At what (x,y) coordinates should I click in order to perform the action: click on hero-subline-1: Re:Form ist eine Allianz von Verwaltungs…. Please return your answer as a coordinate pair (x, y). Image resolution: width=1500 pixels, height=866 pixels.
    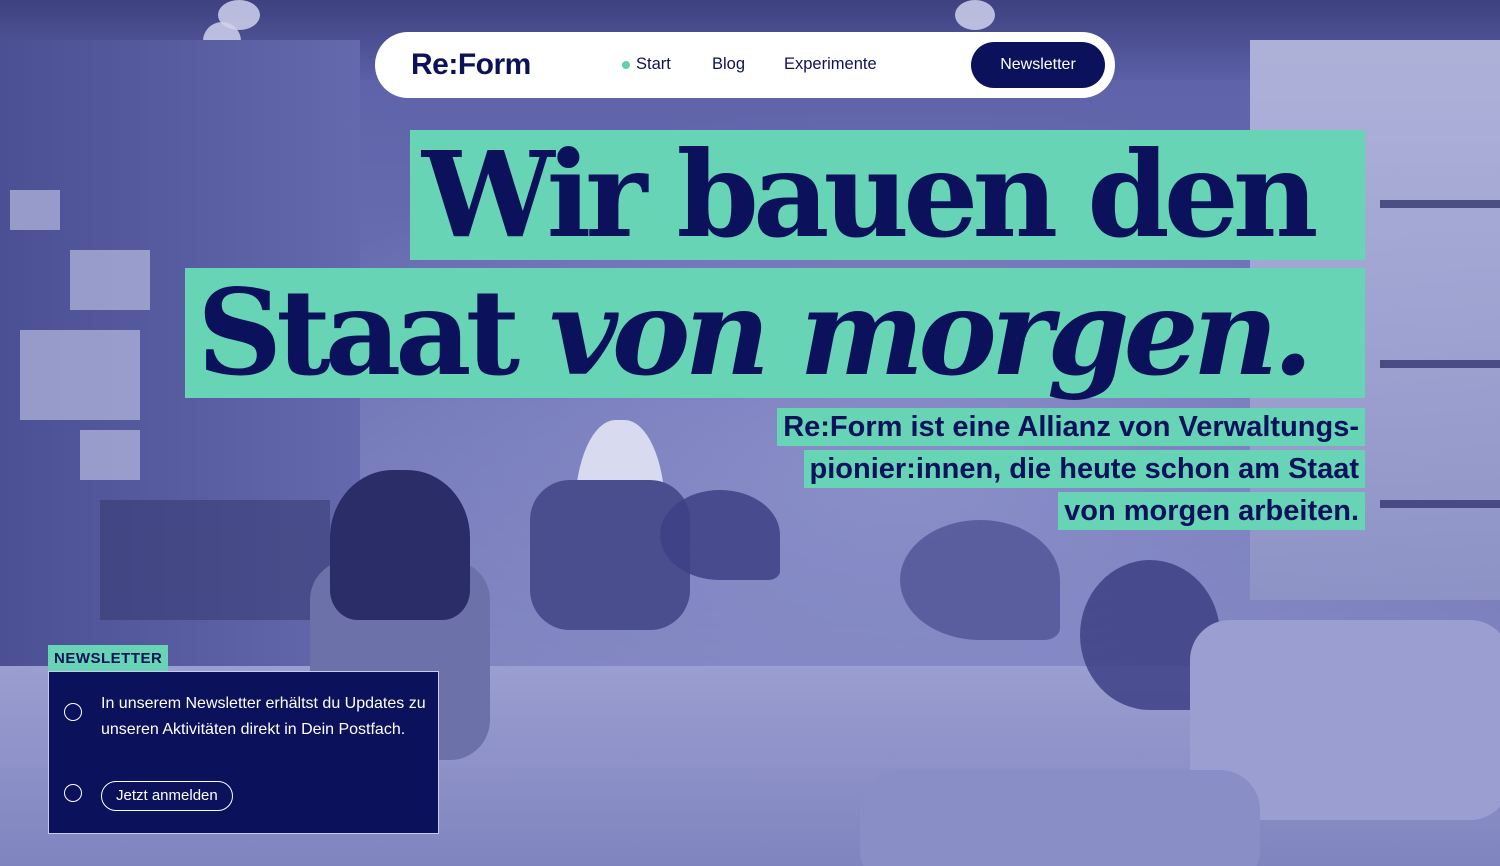
    Looking at the image, I should click on (1071, 427).